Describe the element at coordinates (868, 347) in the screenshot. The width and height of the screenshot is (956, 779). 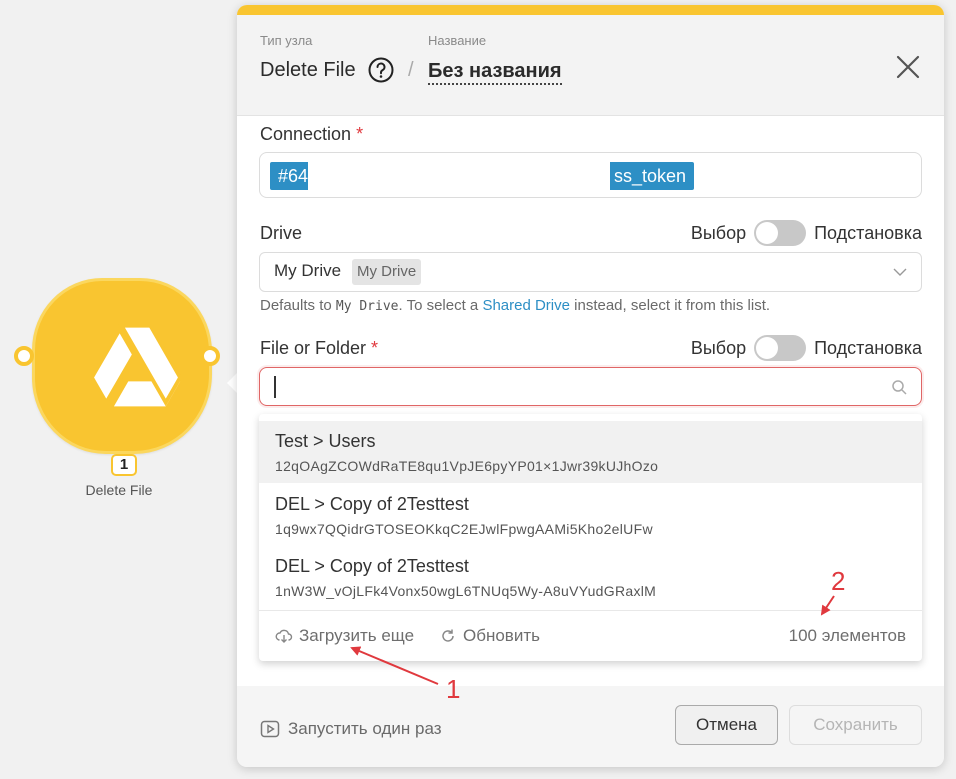
I see `file-toggle-right-label: Подстановка` at that location.